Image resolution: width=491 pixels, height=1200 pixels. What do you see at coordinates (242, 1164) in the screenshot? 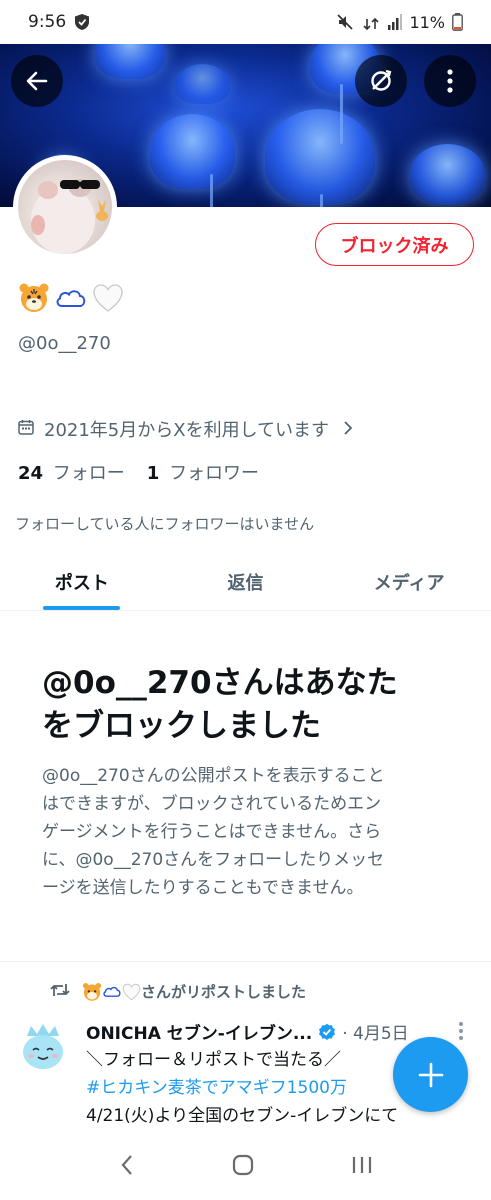
I see `home-square-icon` at bounding box center [242, 1164].